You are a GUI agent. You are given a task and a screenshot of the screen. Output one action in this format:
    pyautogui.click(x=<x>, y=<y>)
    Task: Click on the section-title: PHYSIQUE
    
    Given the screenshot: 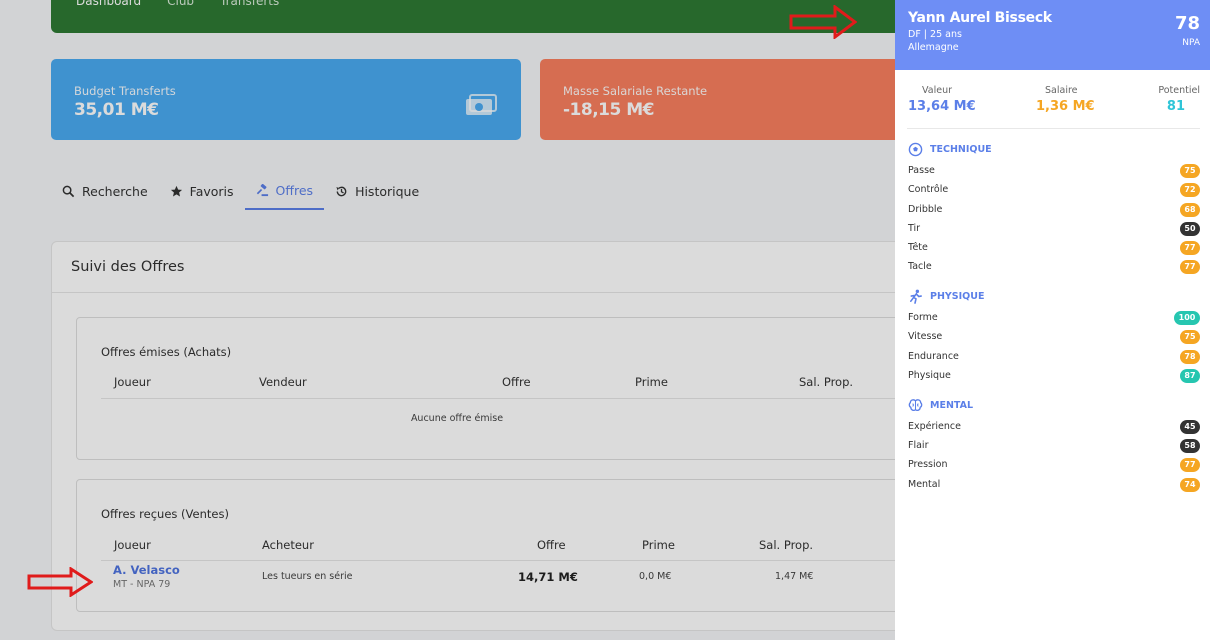 What is the action you would take?
    pyautogui.click(x=957, y=296)
    